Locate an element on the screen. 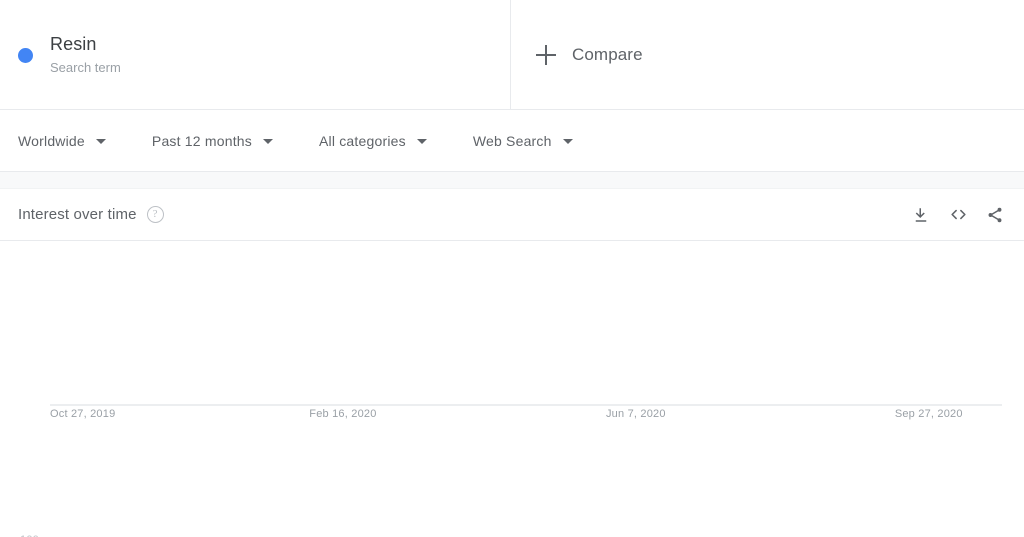 The width and height of the screenshot is (1024, 537). filter-location-label: Worldwide is located at coordinates (51, 140).